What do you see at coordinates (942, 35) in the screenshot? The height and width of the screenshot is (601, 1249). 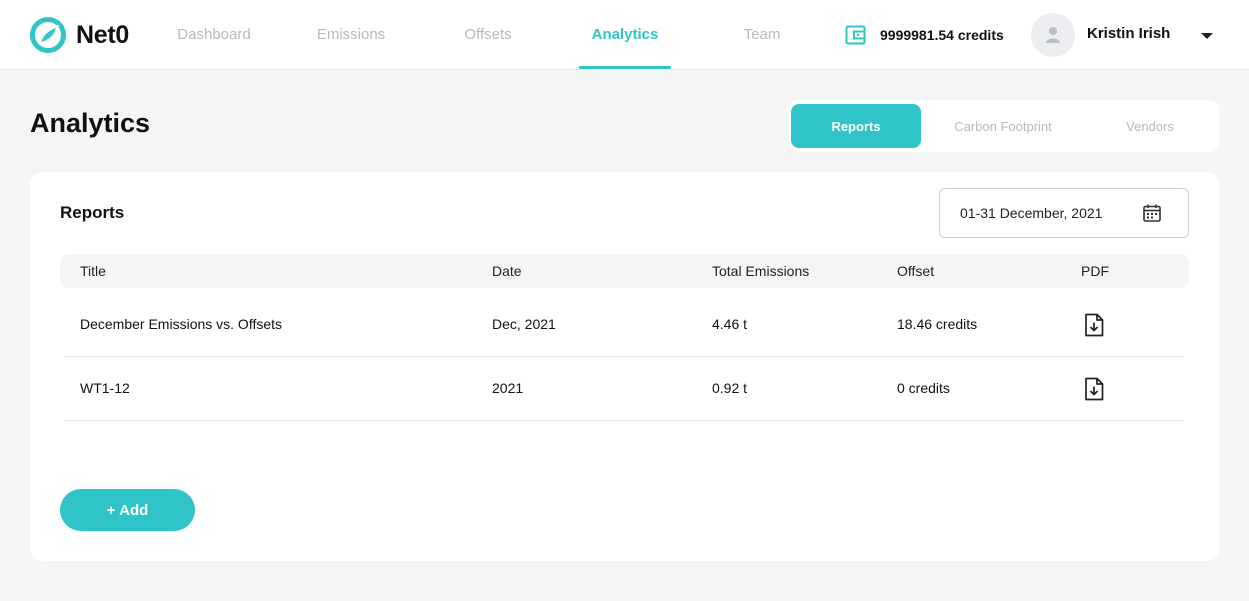 I see `credits-amount: 9999981.54 credits` at bounding box center [942, 35].